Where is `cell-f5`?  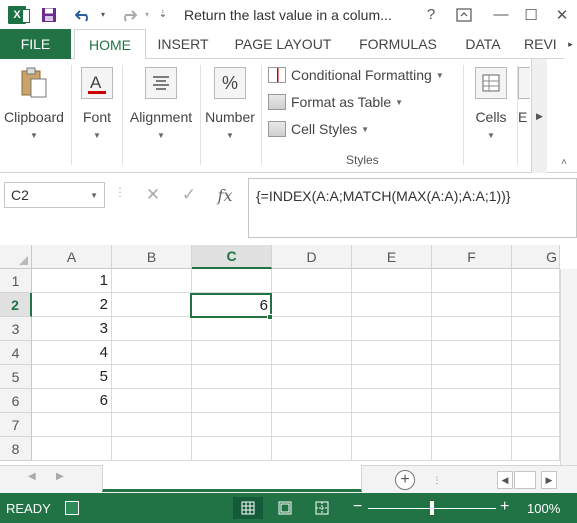
cell-f5 is located at coordinates (472, 377).